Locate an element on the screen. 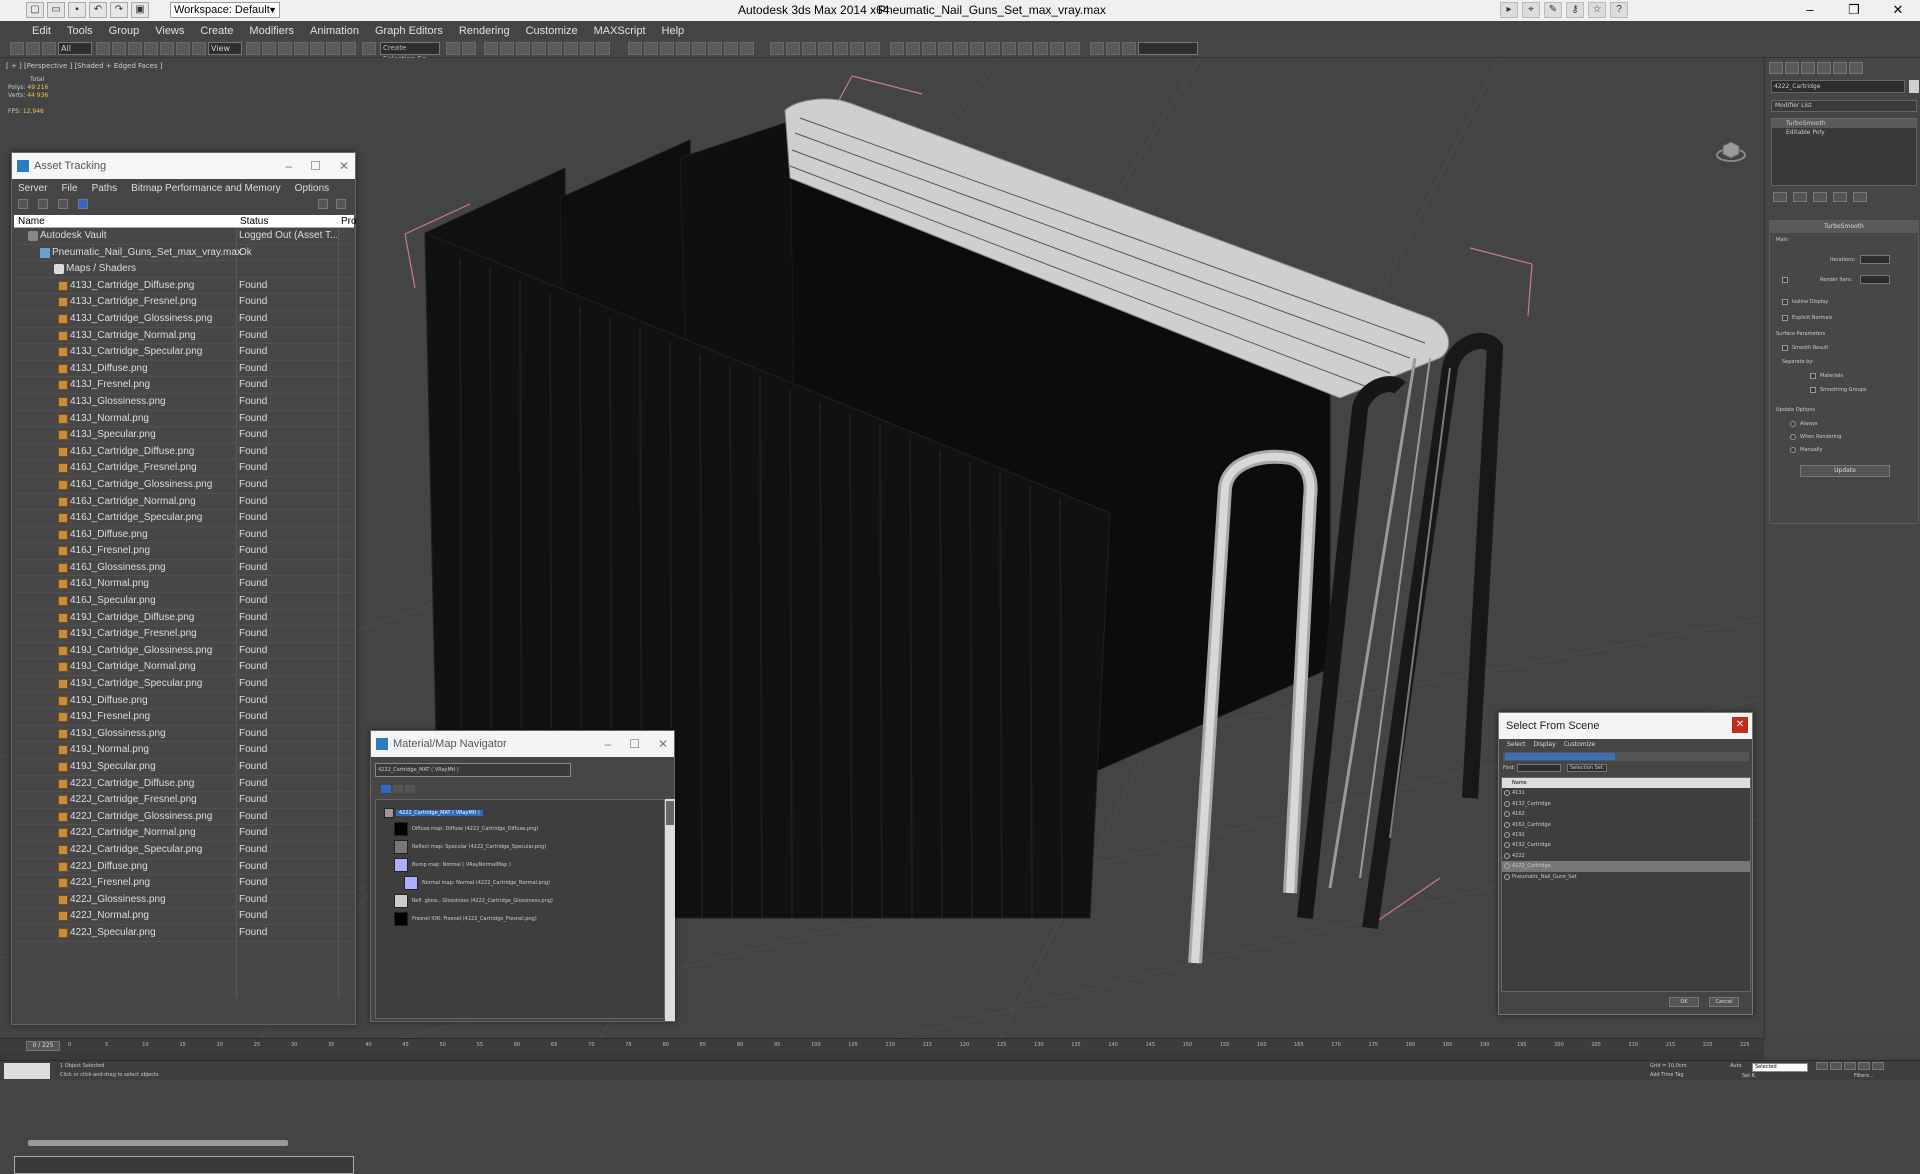 The width and height of the screenshot is (1920, 1174). col-proxy: Pro is located at coordinates (349, 221).